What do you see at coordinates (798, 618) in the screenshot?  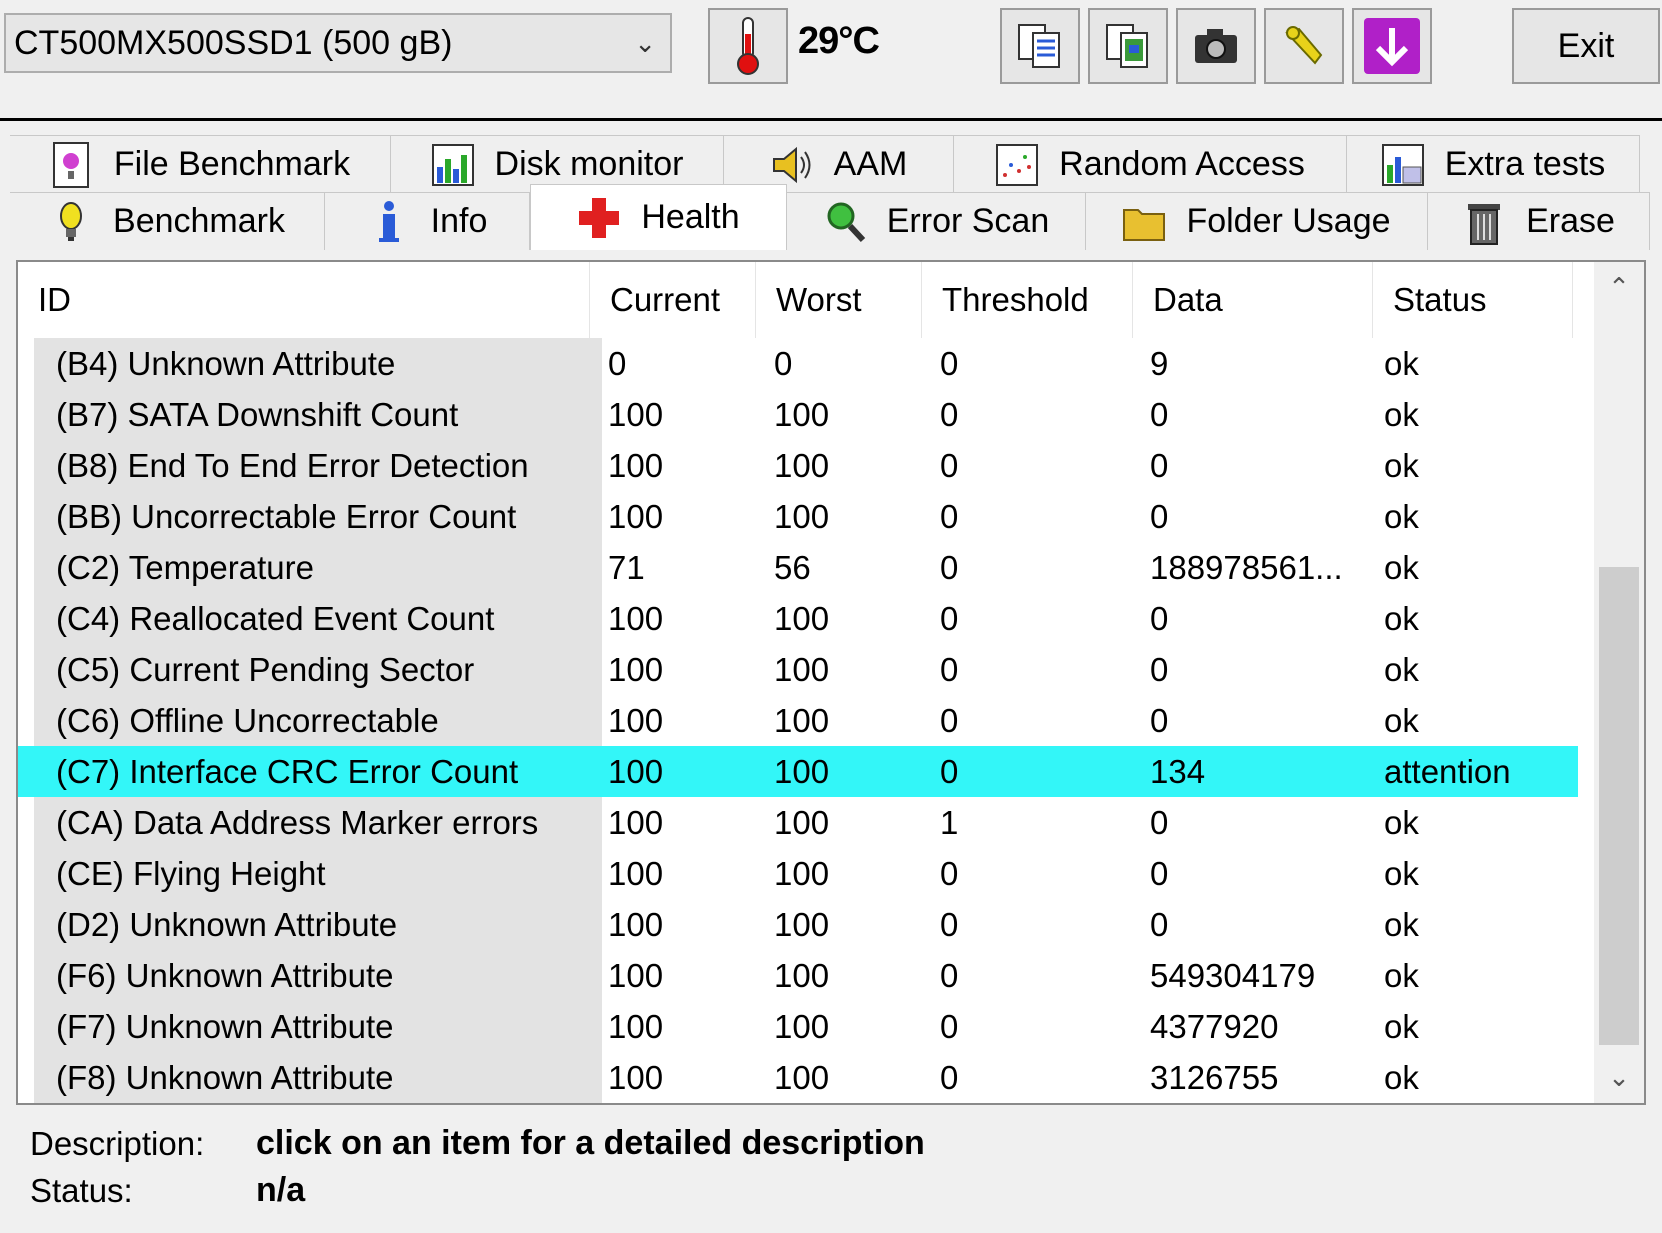 I see `table-row: (C4) Reallocated Event Count 100 100 0 0 ok` at bounding box center [798, 618].